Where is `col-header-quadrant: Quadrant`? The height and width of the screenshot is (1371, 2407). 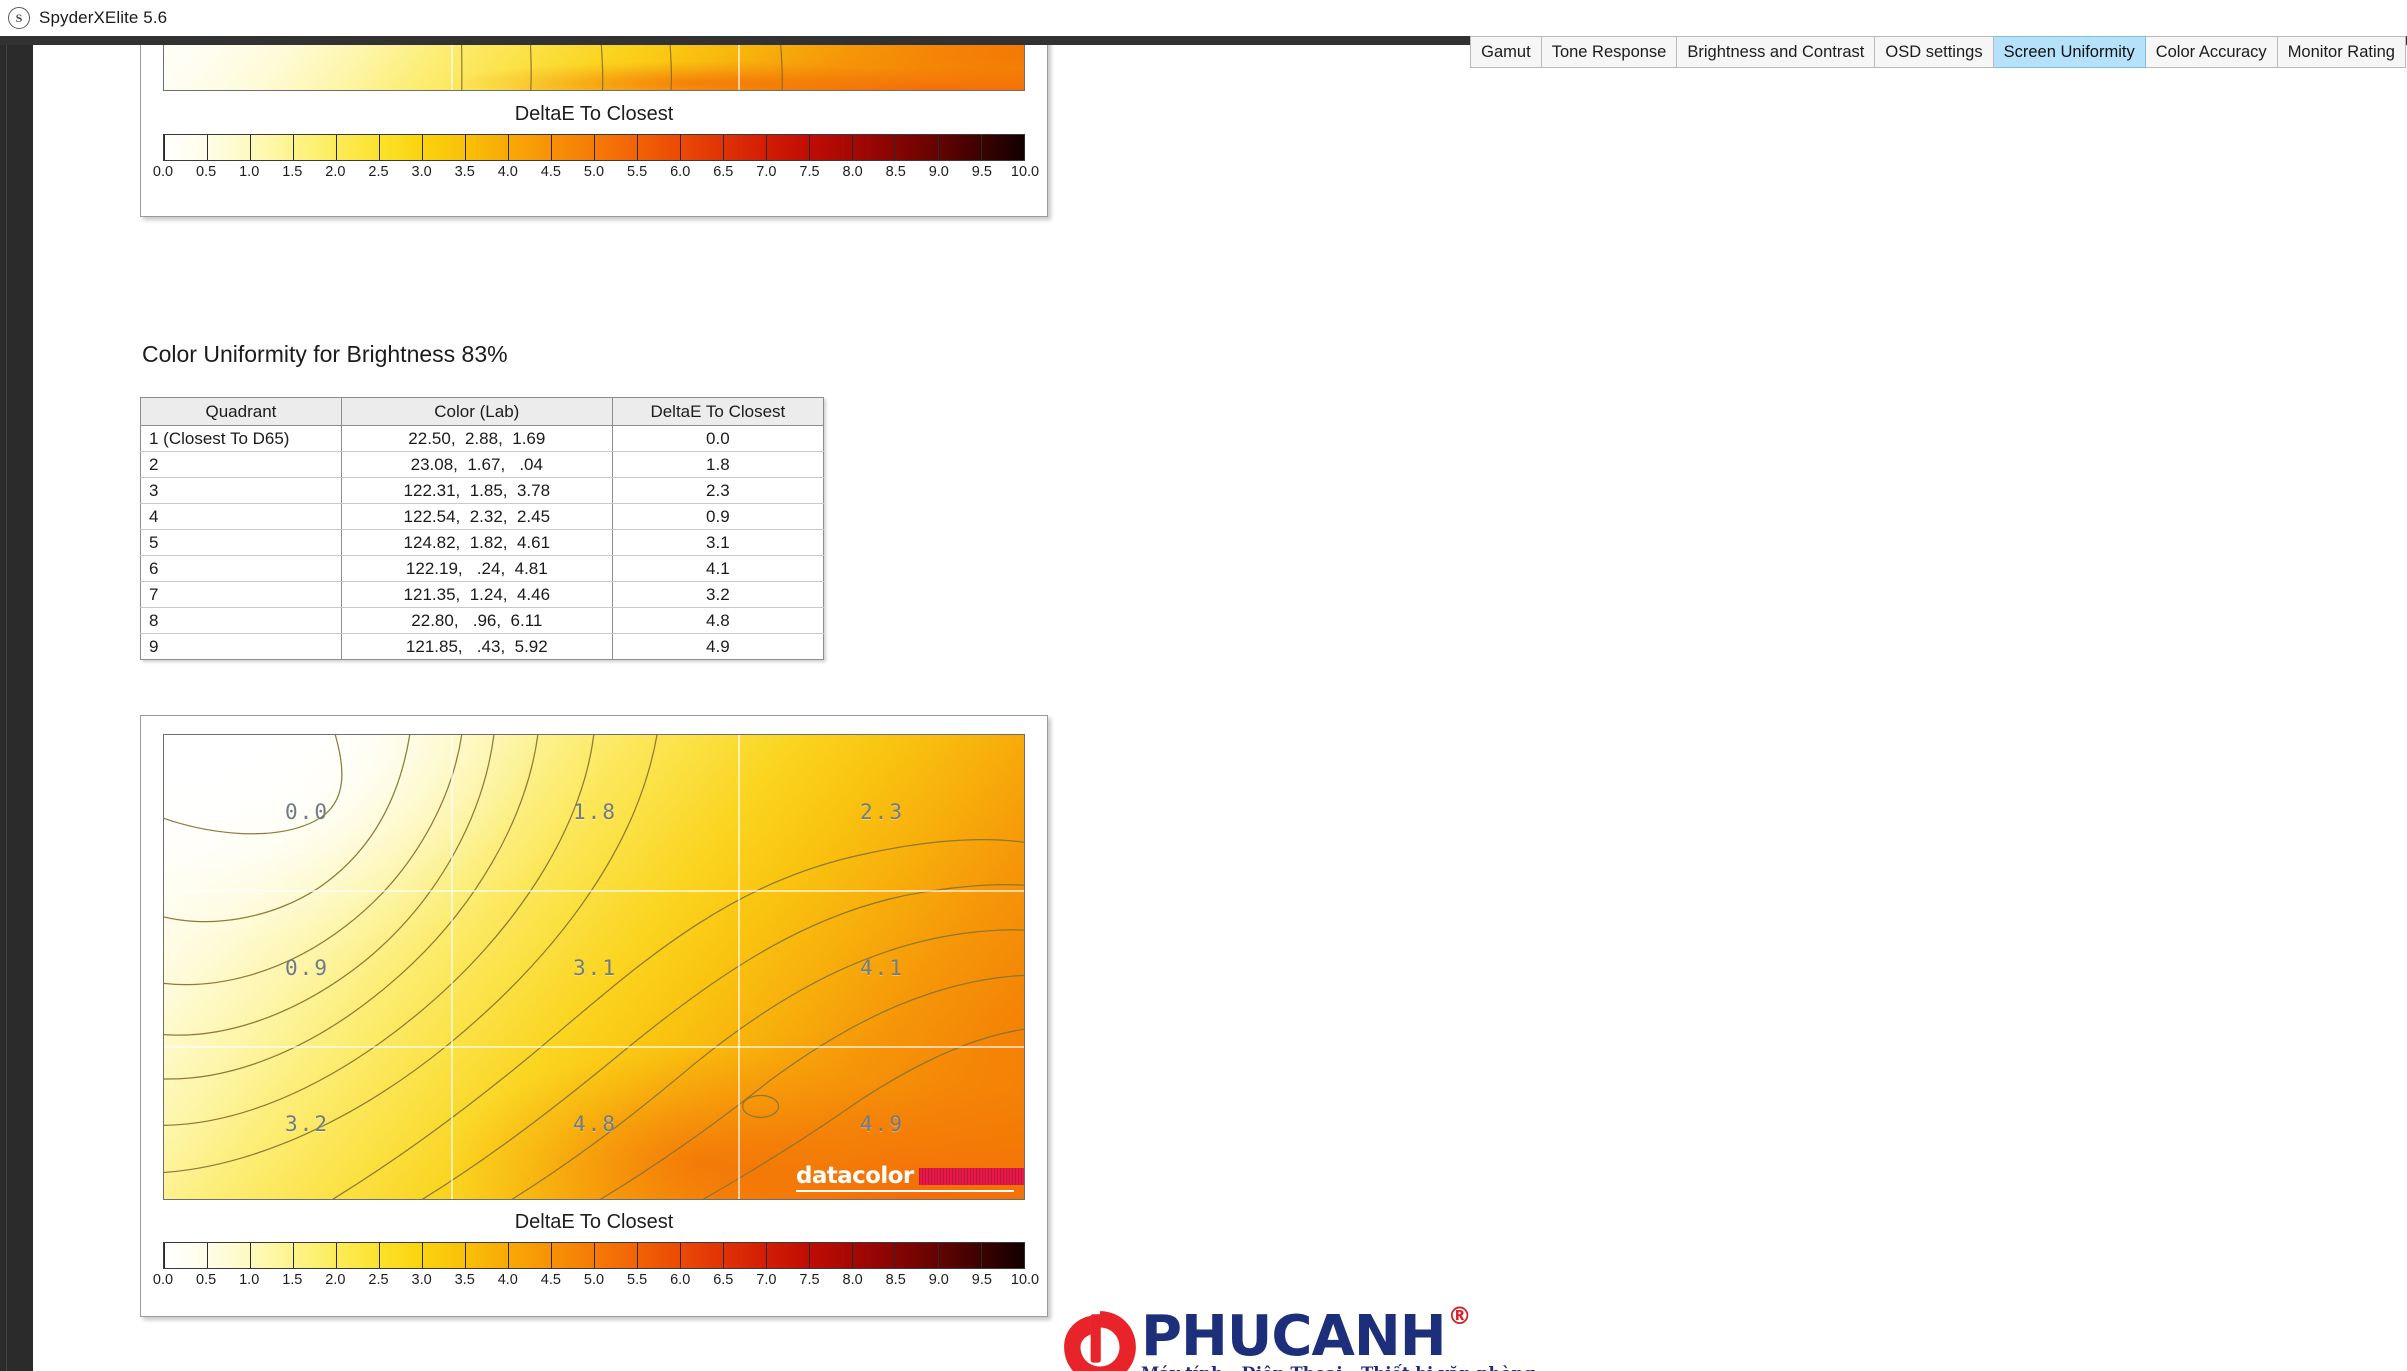
col-header-quadrant: Quadrant is located at coordinates (241, 411).